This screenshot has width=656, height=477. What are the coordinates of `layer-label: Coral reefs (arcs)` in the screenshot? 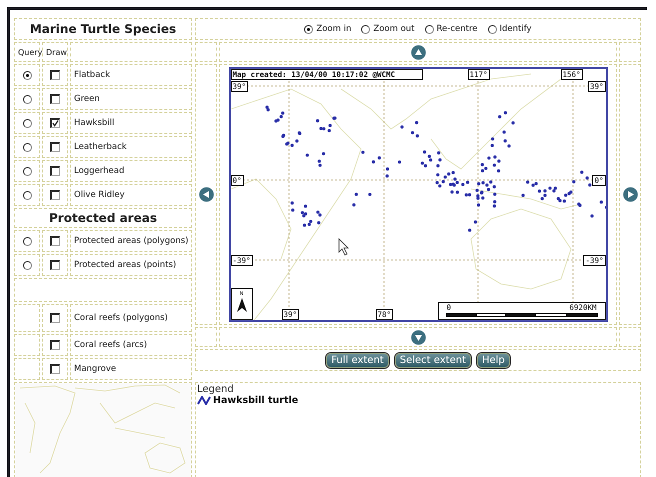 It's located at (110, 345).